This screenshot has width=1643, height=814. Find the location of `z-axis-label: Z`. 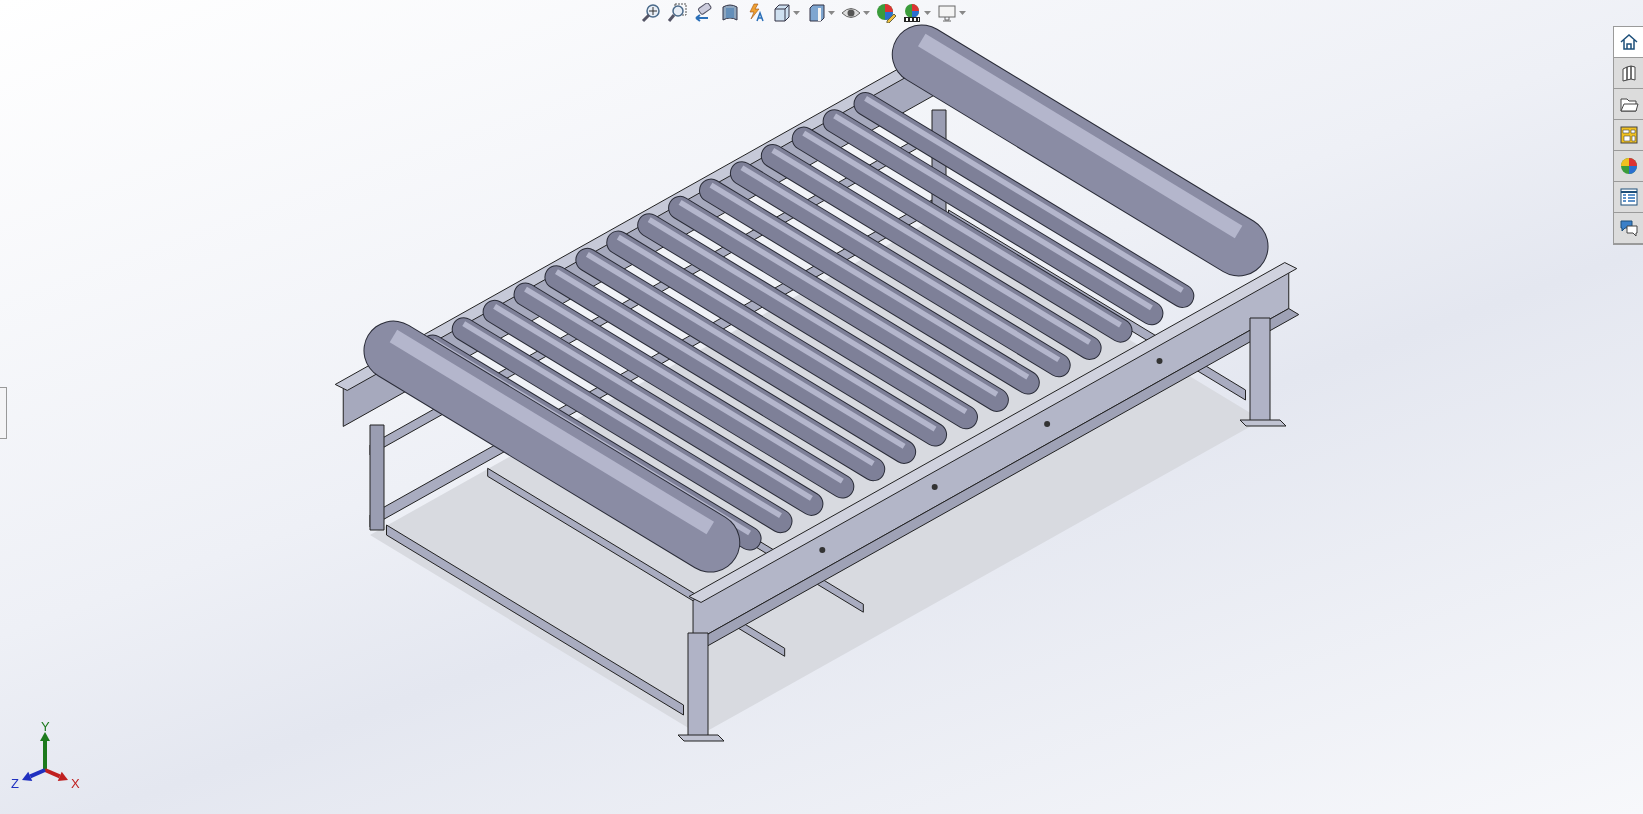

z-axis-label: Z is located at coordinates (15, 783).